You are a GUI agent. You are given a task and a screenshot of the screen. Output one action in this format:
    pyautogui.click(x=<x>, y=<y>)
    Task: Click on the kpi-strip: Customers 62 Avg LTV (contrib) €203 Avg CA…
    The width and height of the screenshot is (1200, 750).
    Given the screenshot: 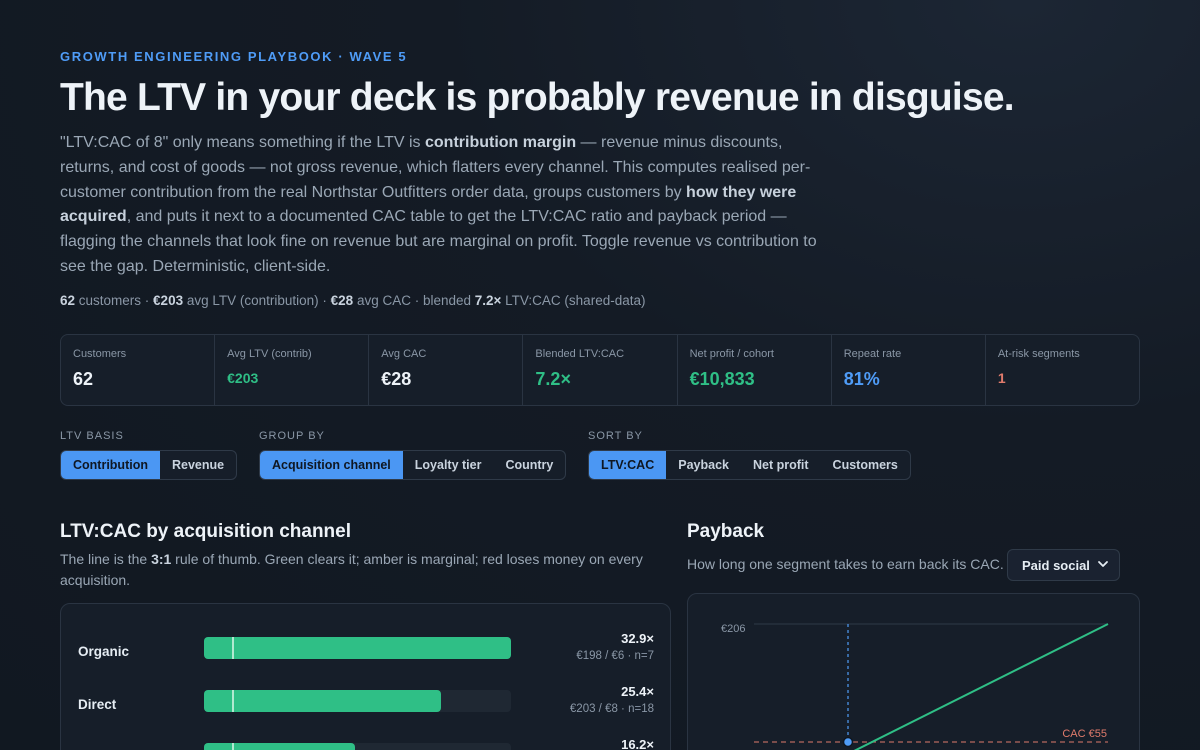 What is the action you would take?
    pyautogui.click(x=600, y=370)
    